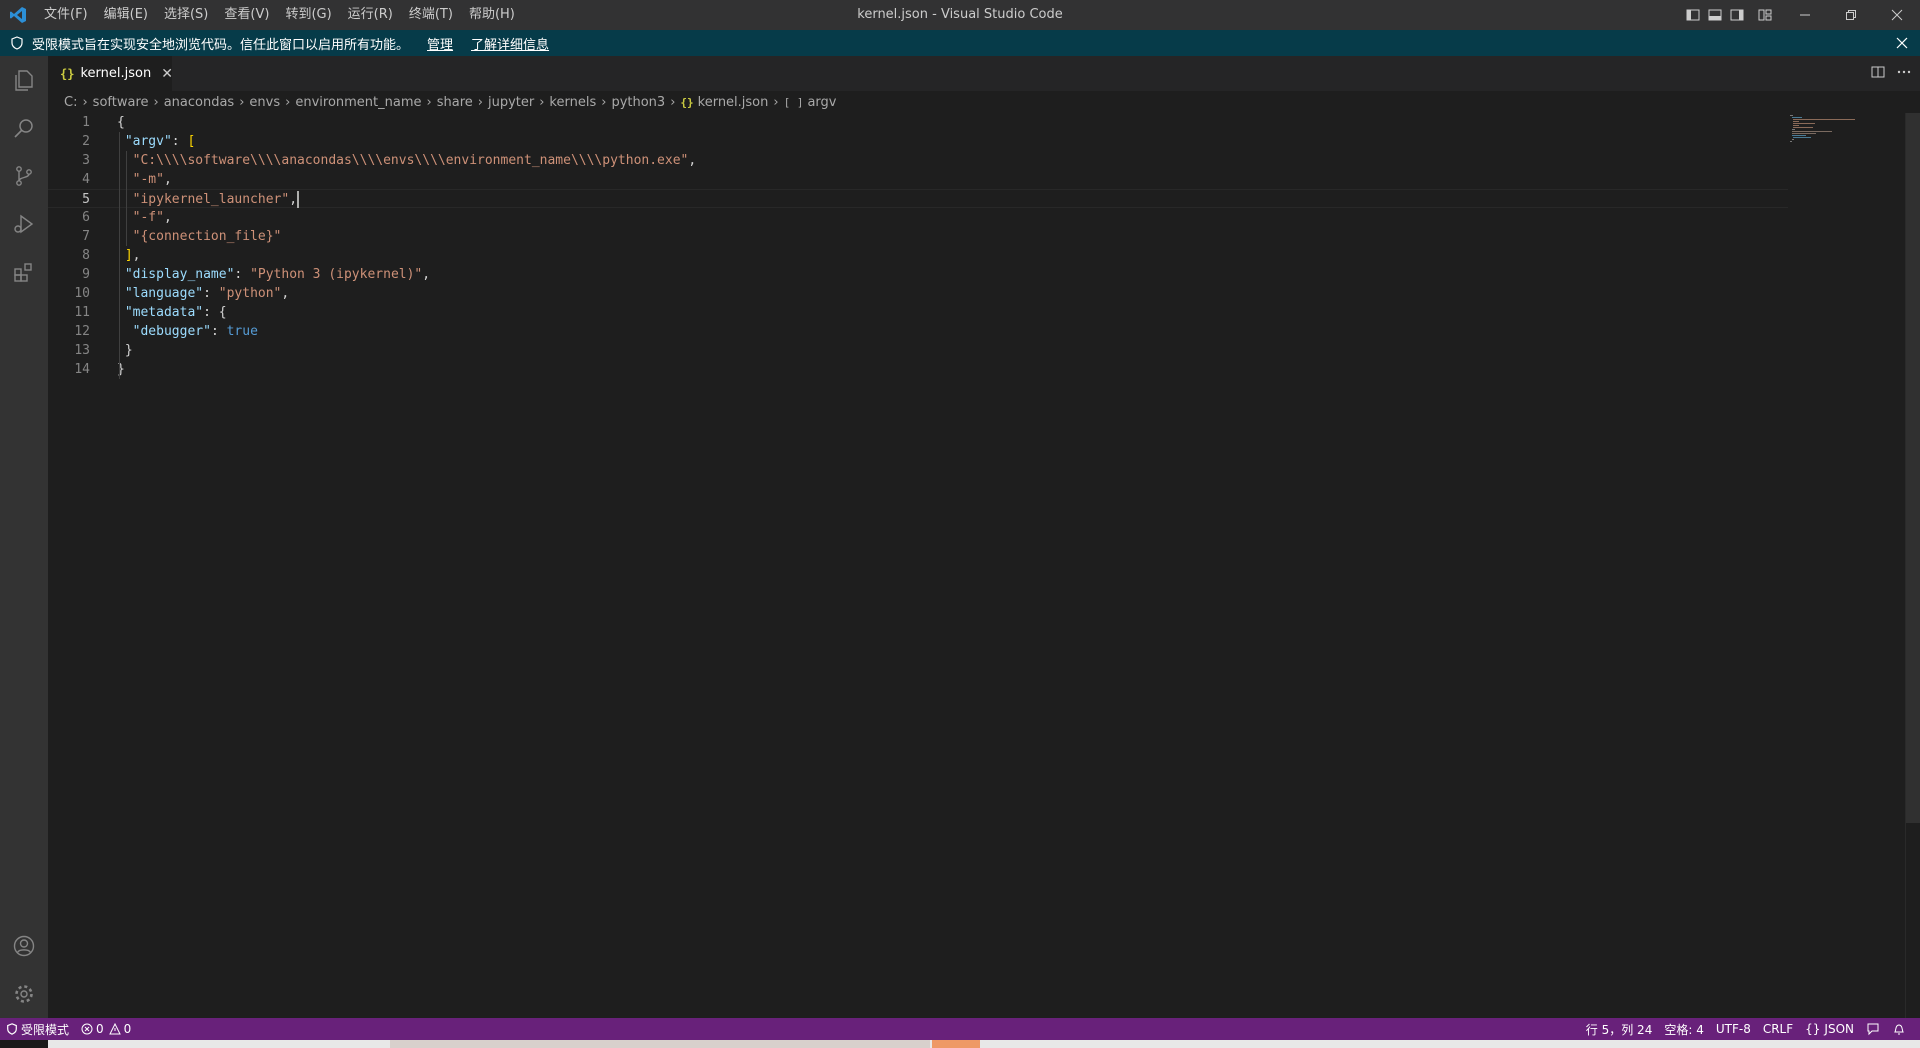  What do you see at coordinates (24, 994) in the screenshot?
I see `gear-icon` at bounding box center [24, 994].